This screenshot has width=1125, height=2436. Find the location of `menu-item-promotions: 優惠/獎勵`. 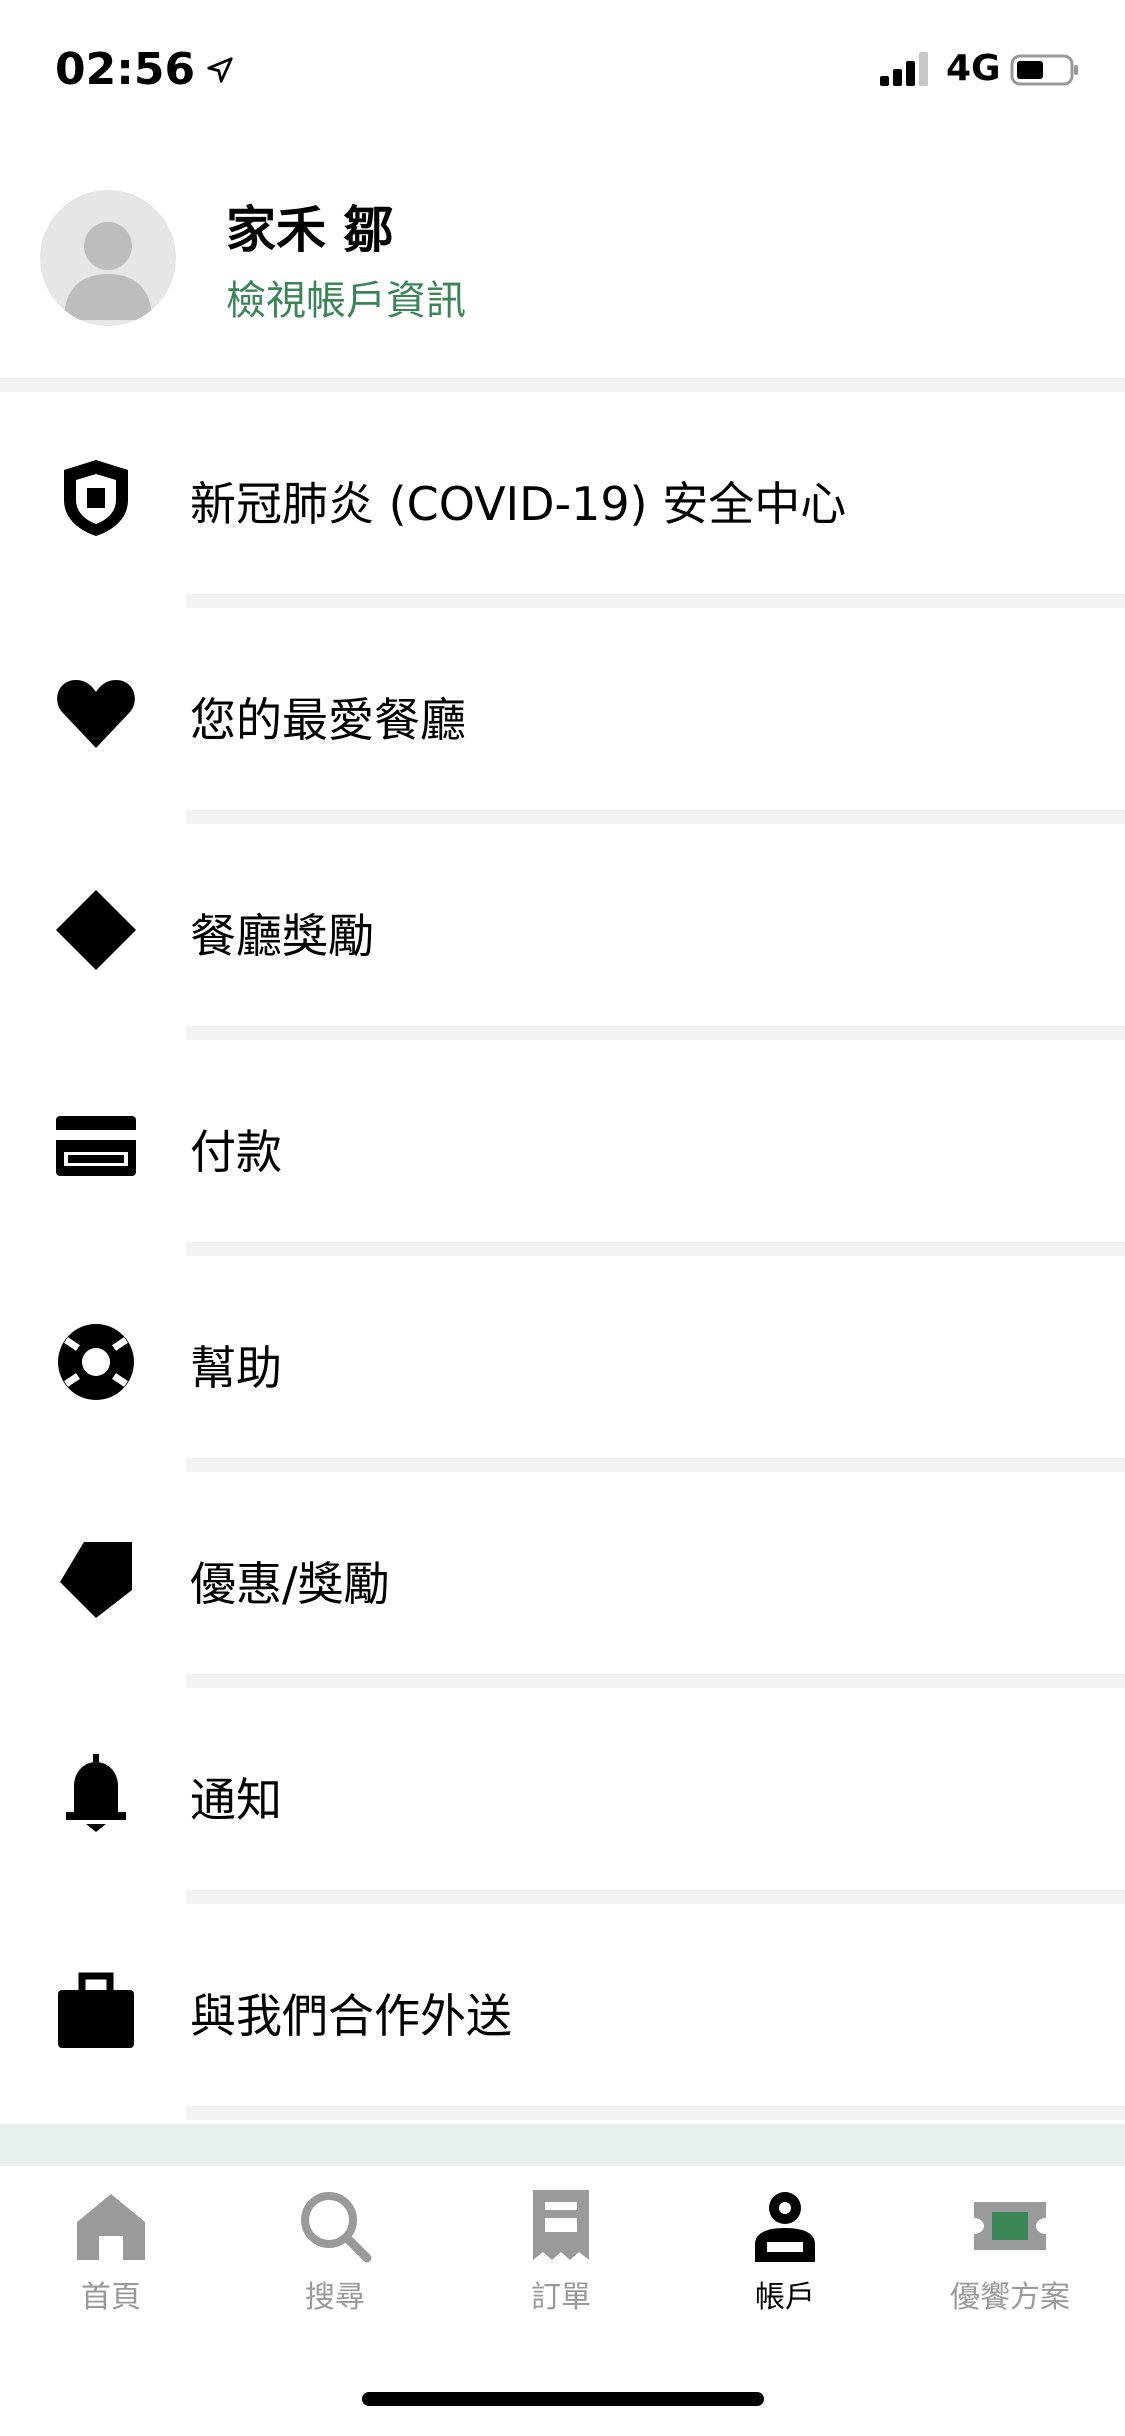

menu-item-promotions: 優惠/獎勵 is located at coordinates (562, 1580).